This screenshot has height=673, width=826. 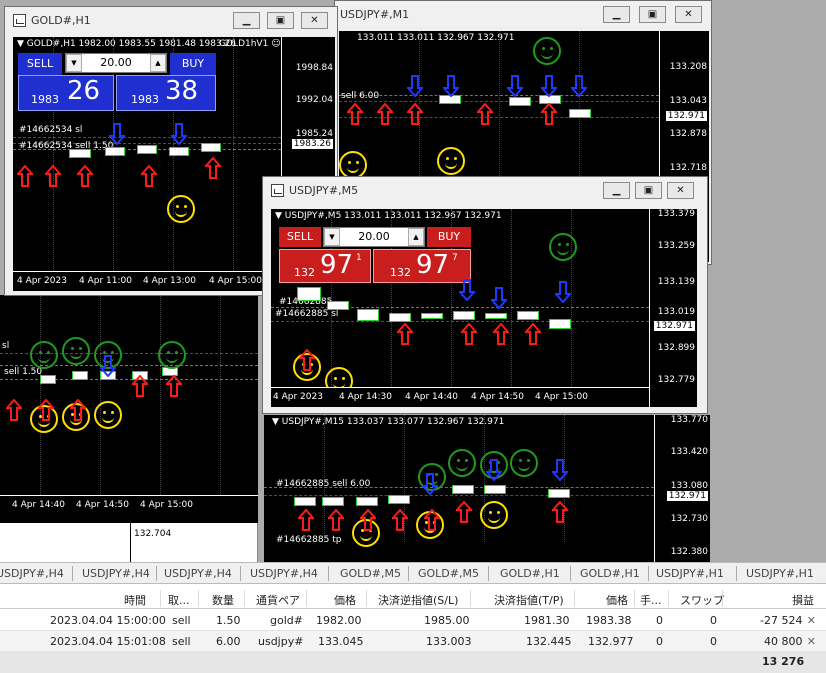 I want to click on sell-price: 132 97 1, so click(x=325, y=266).